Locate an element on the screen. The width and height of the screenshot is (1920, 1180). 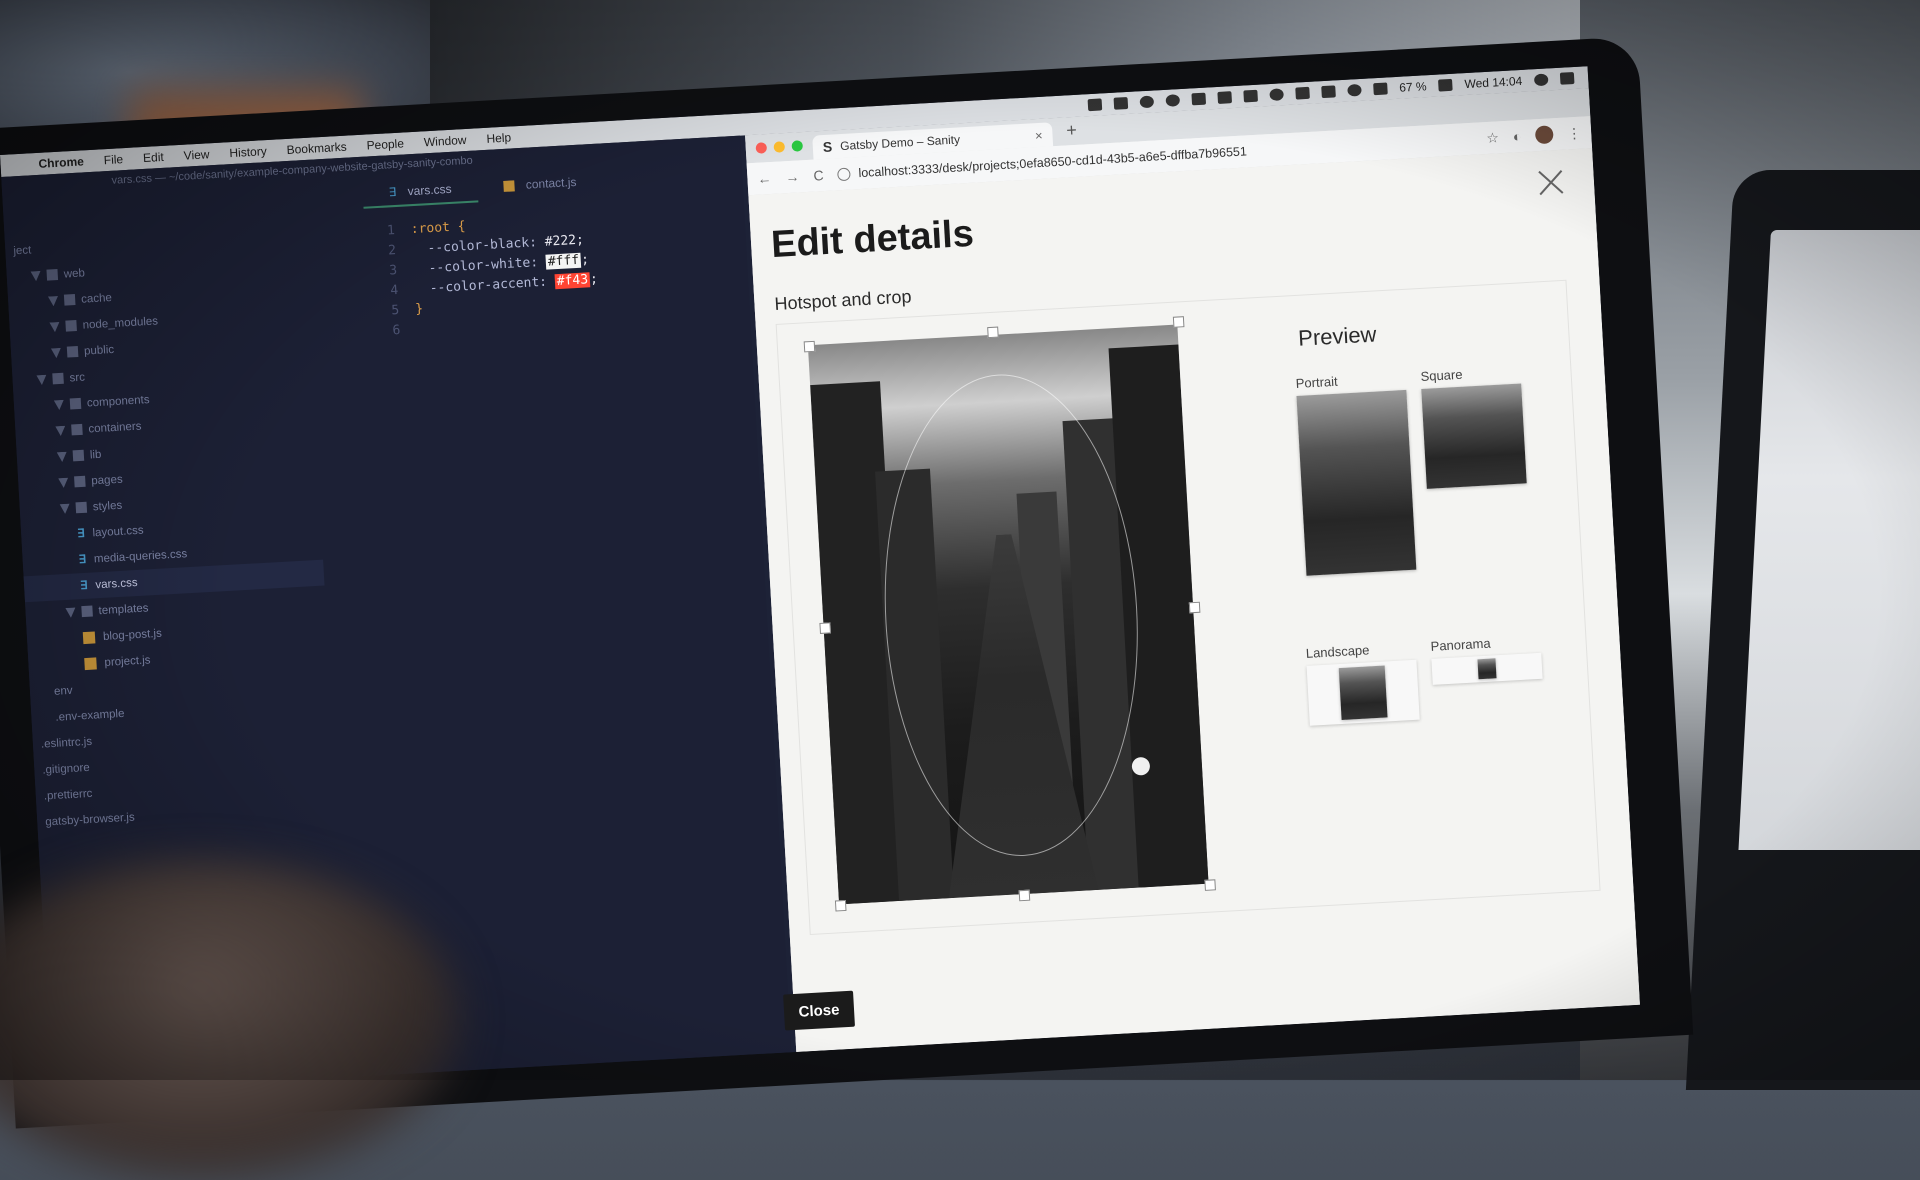
tab-contact-js: contact.js is located at coordinates (540, 183).